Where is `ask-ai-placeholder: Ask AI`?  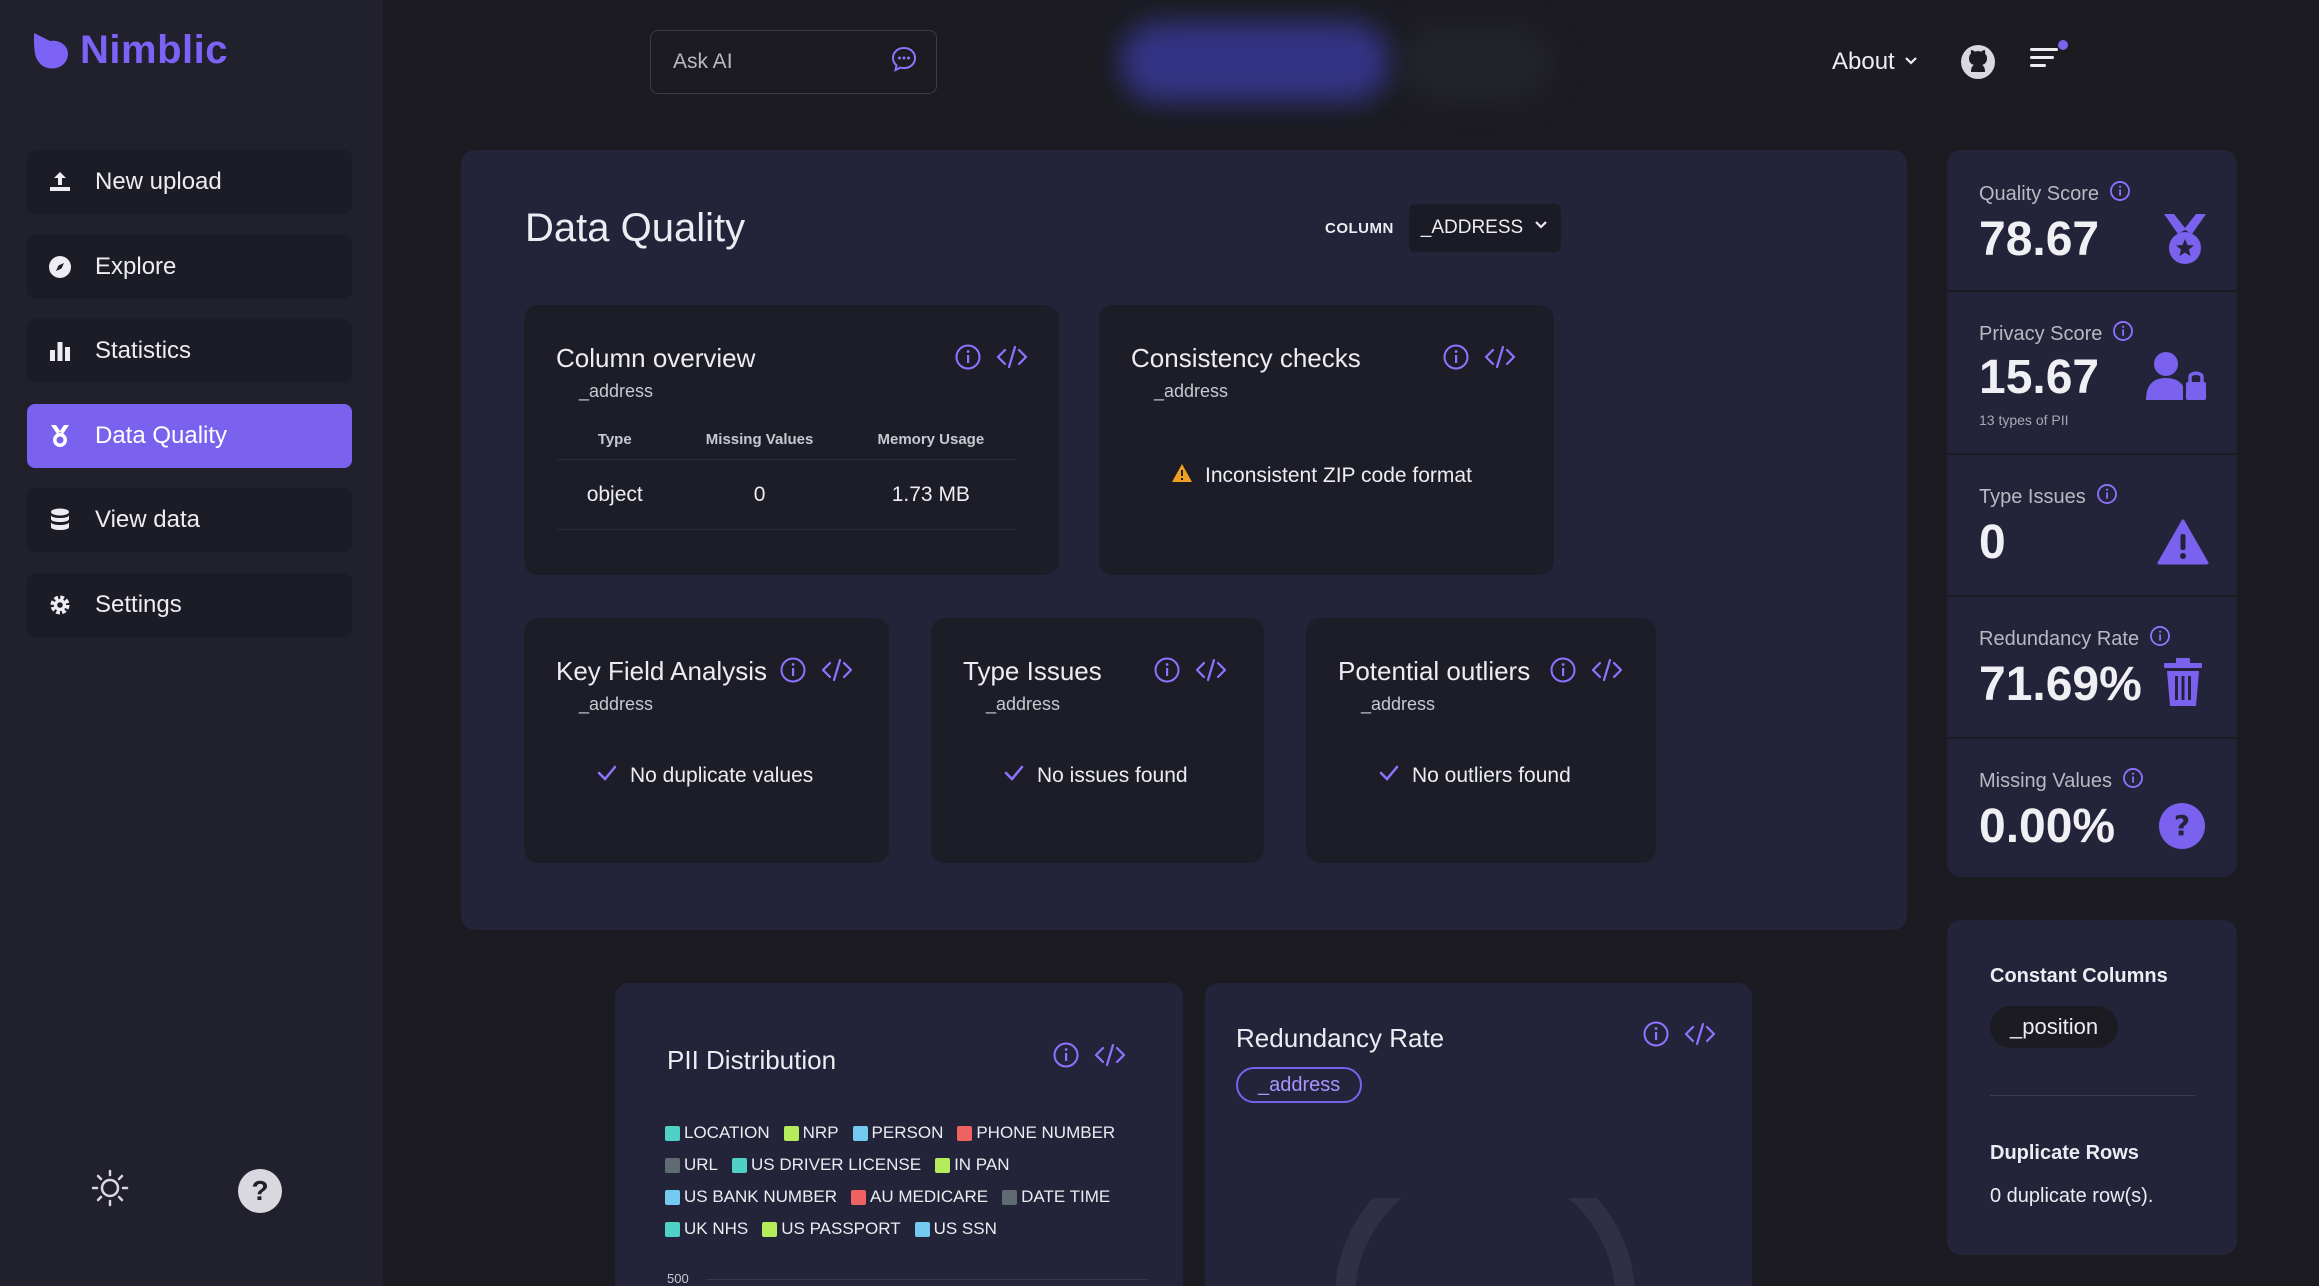 ask-ai-placeholder: Ask AI is located at coordinates (703, 61).